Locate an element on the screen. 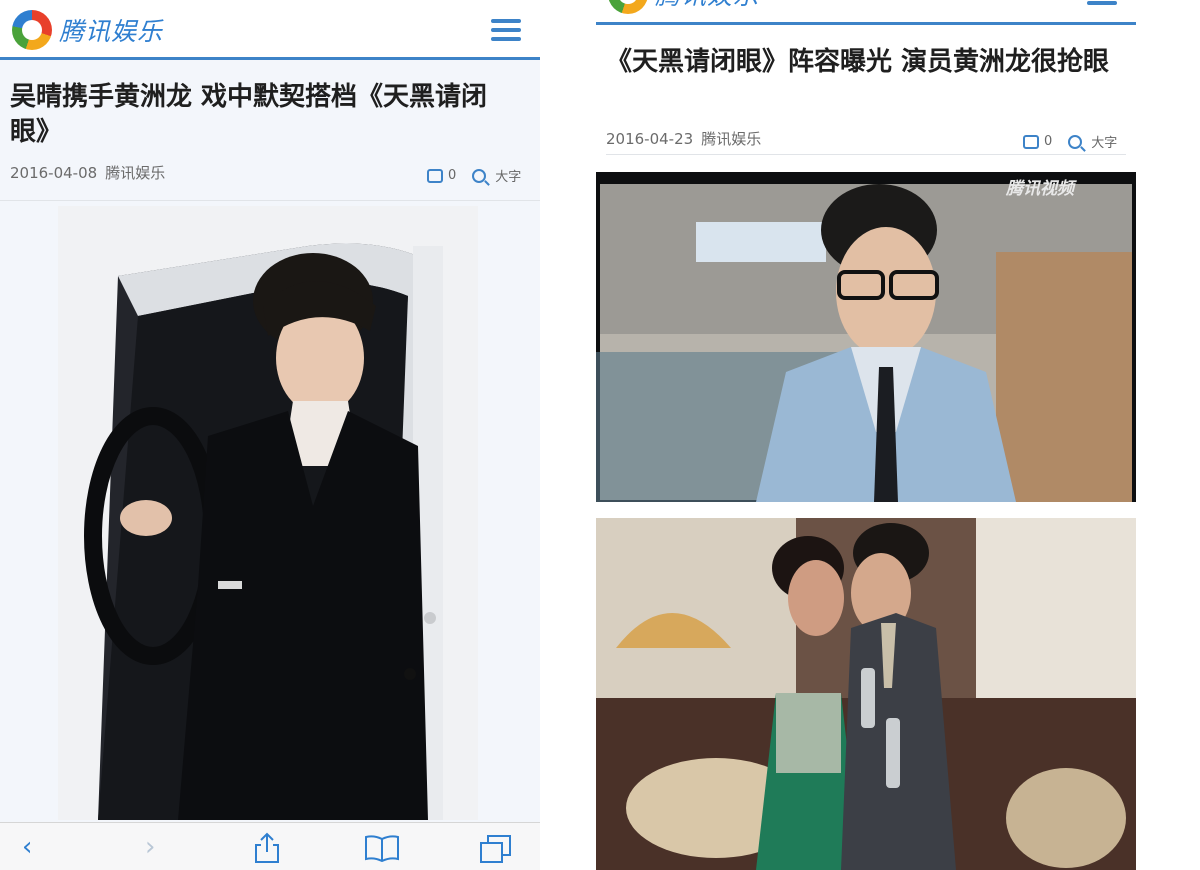 This screenshot has width=1200, height=870. article-headline: 吴晴携手黄洲龙 戏中默契搭档《天黑请闭眼》 is located at coordinates (249, 114).